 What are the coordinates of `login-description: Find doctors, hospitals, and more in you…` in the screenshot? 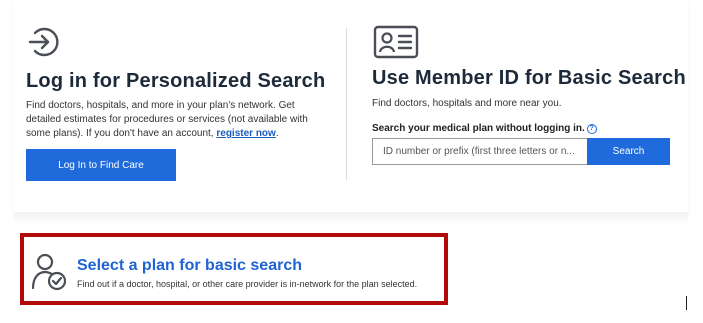 It's located at (171, 120).